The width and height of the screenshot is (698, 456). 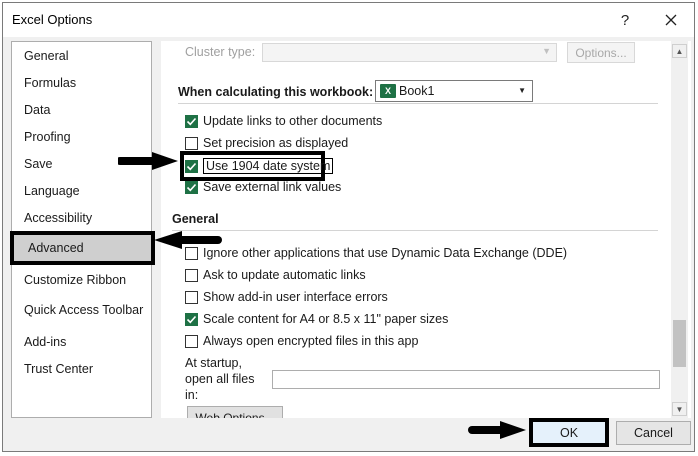 I want to click on option-1904-date-system: Use 1904 date system, so click(x=259, y=166).